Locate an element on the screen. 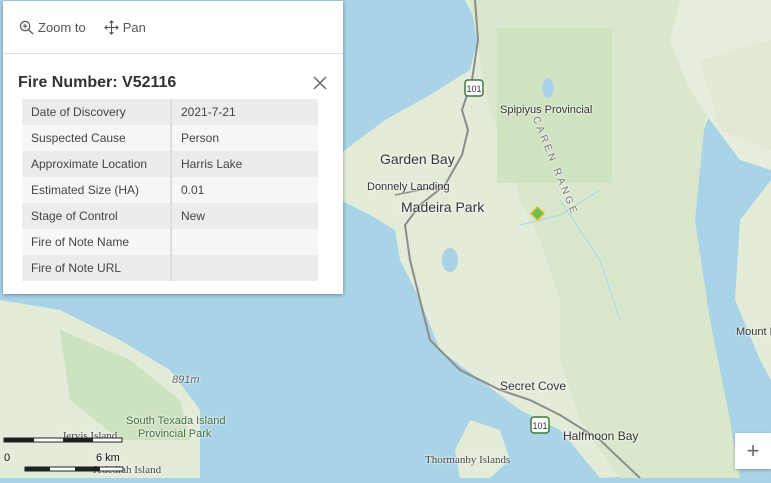 The height and width of the screenshot is (483, 771). plus-icon: + is located at coordinates (753, 450).